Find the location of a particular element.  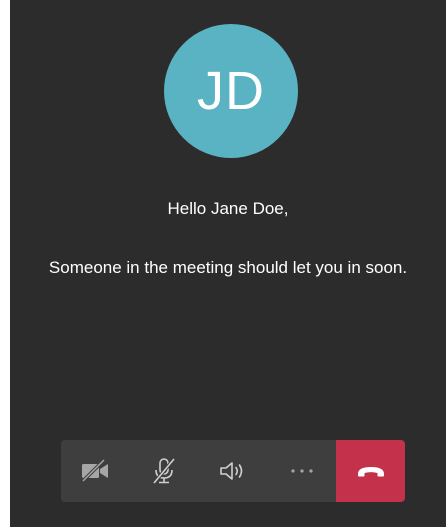

call-controls-toolbar is located at coordinates (233, 471).